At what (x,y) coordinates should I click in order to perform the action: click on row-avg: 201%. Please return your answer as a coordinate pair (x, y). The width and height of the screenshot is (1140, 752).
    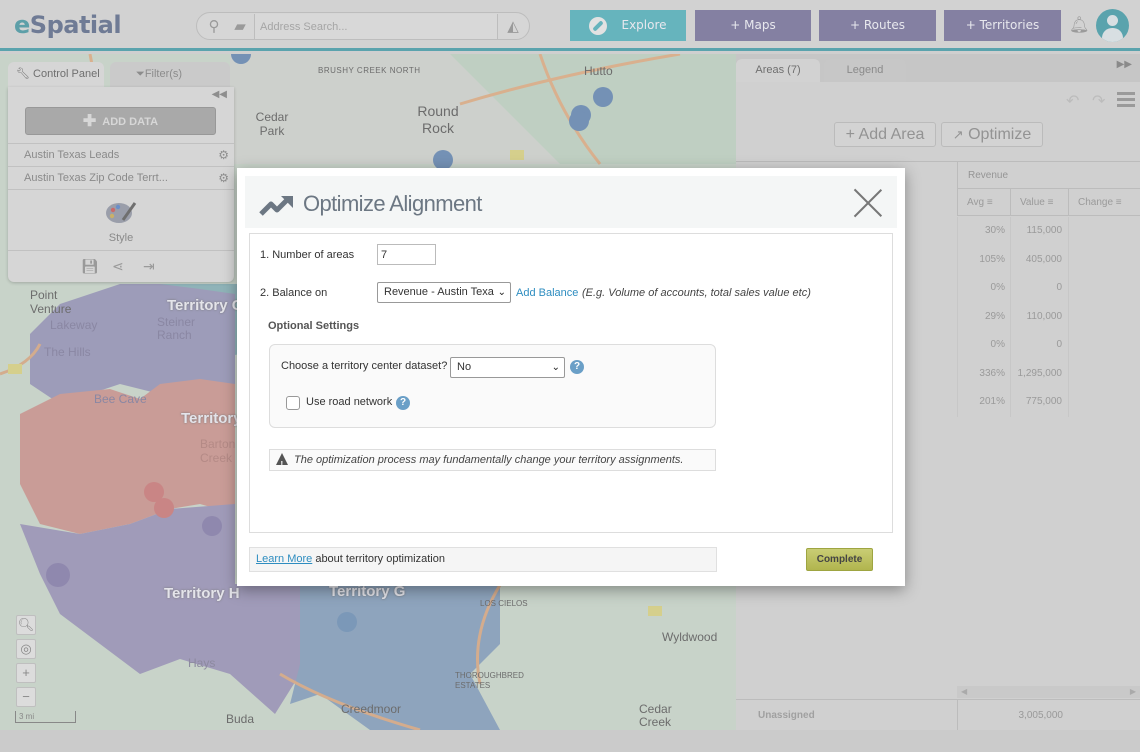
    Looking at the image, I should click on (992, 401).